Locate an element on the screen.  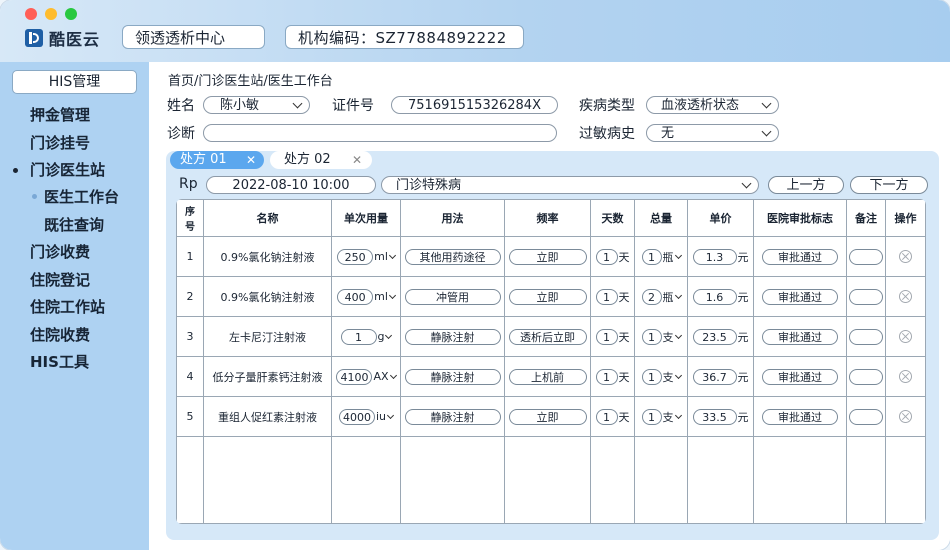
total-cell: 1支 is located at coordinates (661, 336).